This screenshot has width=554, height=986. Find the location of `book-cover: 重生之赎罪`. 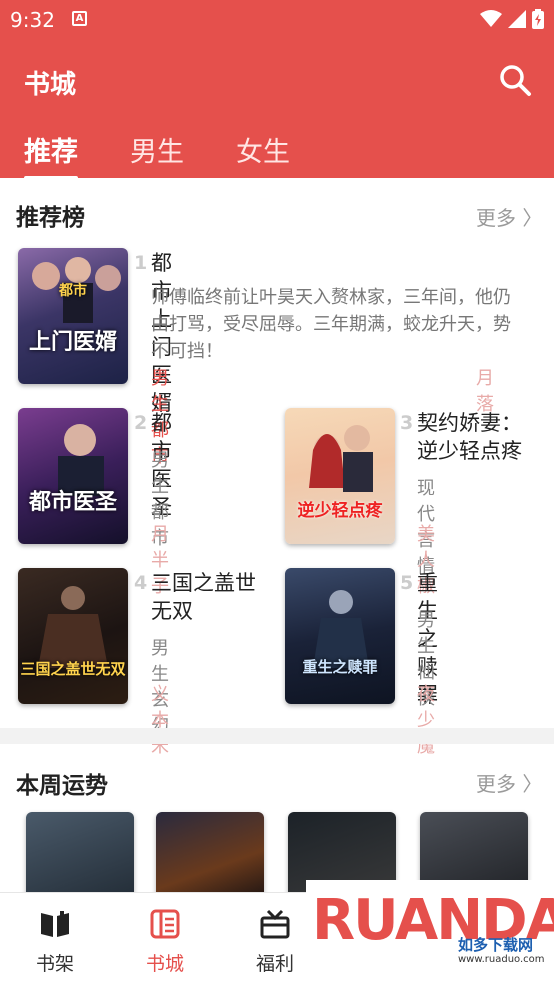

book-cover: 重生之赎罪 is located at coordinates (340, 636).